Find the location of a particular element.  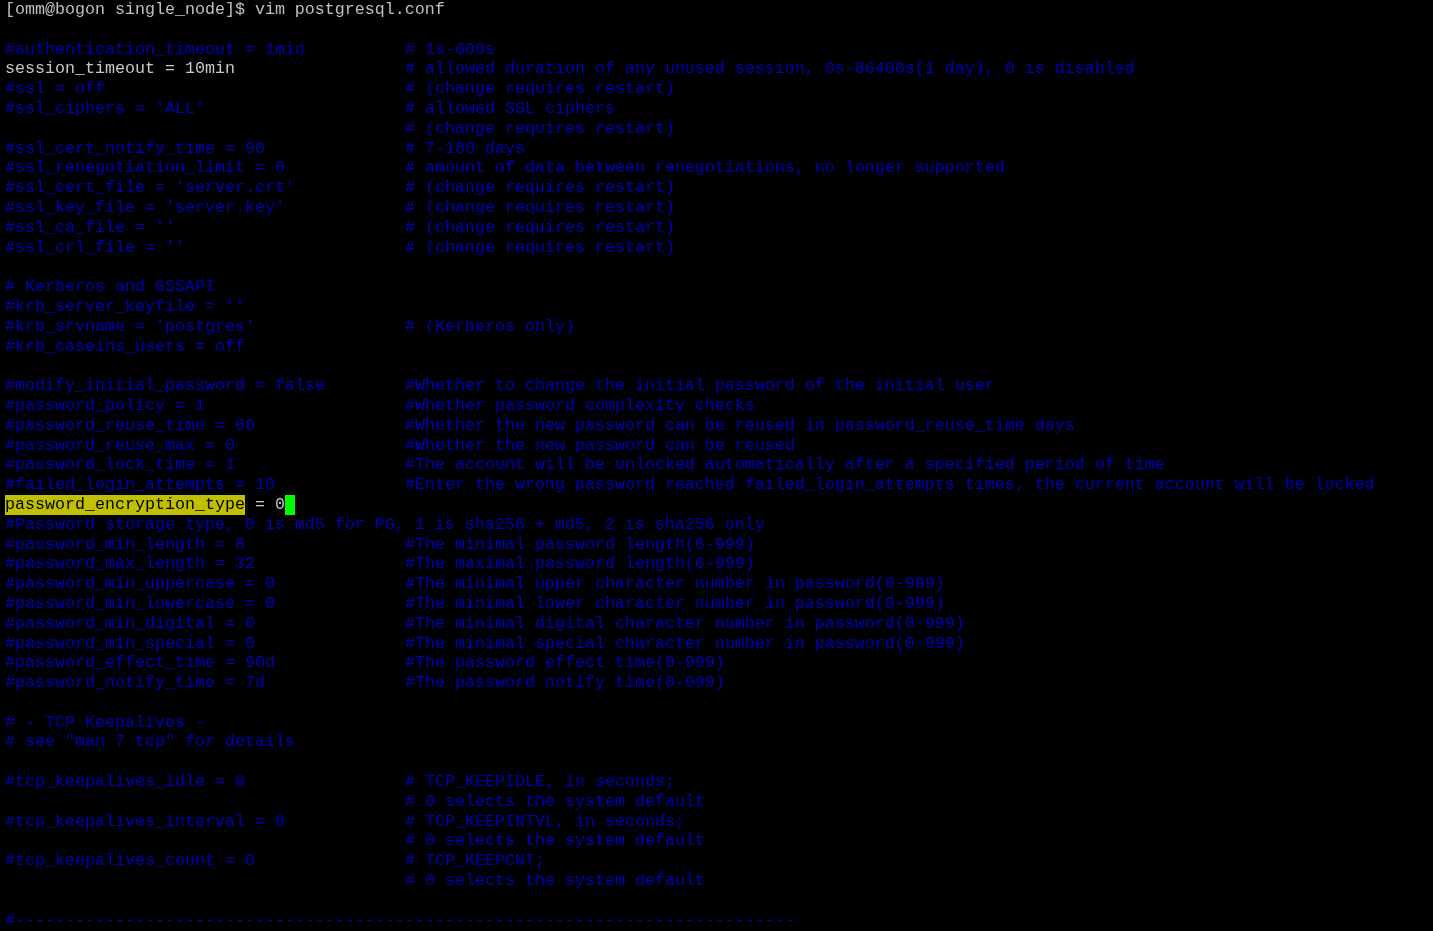

comment-text: # TCP_KEEPINTVL, in seconds; is located at coordinates (545, 821).